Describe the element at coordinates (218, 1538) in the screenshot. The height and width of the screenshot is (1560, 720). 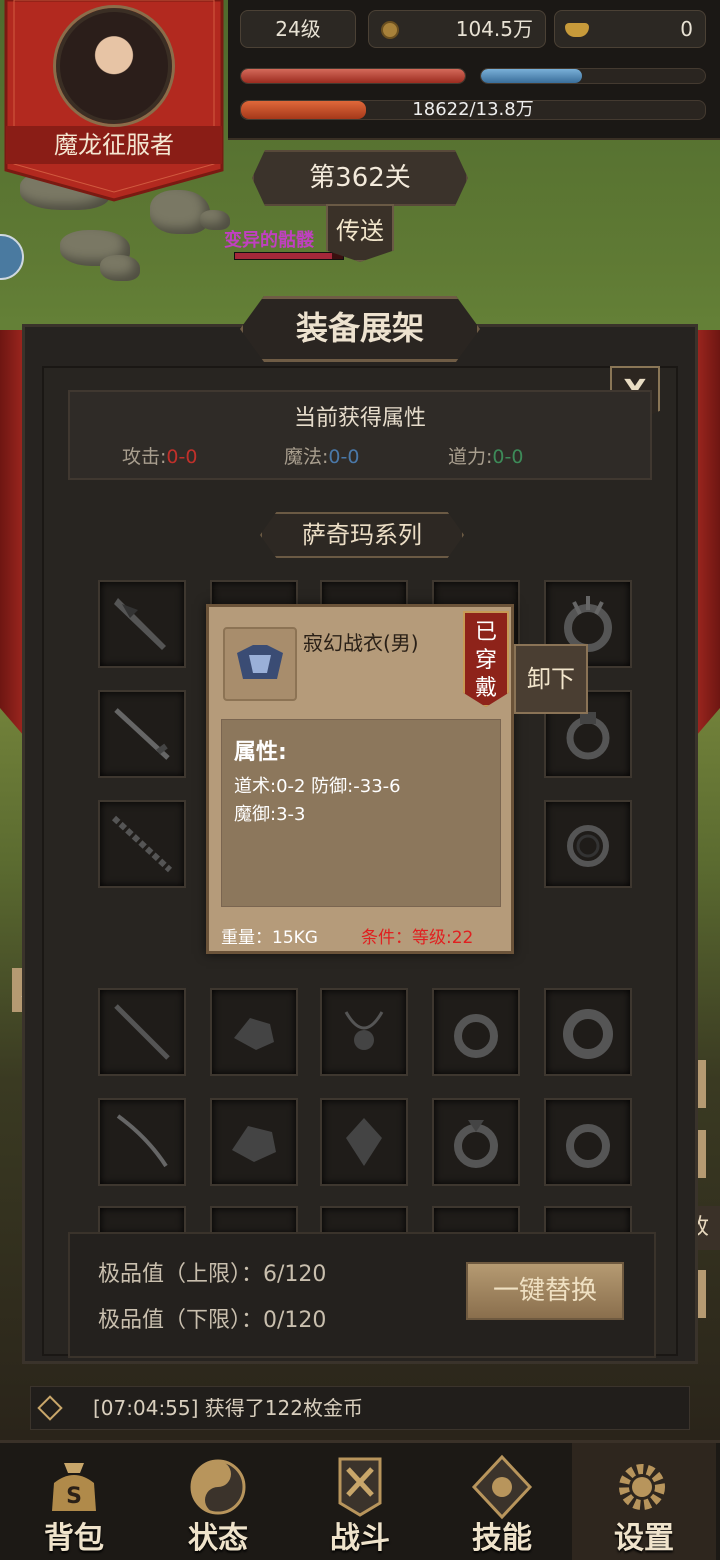
I see `nav-status-label: 状态` at that location.